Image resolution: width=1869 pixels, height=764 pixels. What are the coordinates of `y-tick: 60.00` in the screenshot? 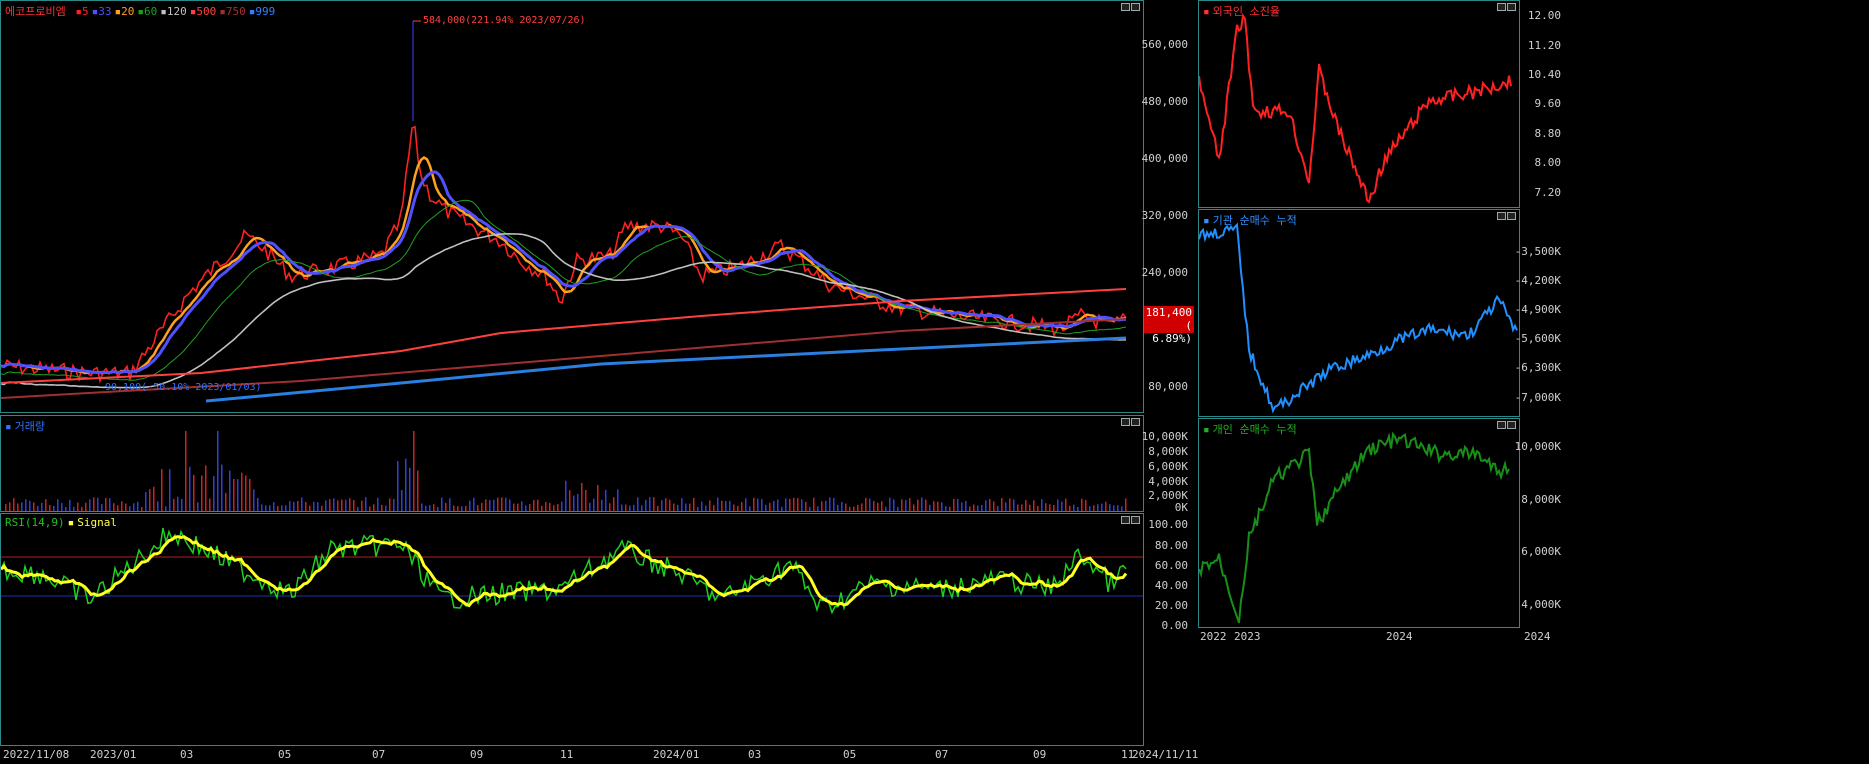 It's located at (1171, 565).